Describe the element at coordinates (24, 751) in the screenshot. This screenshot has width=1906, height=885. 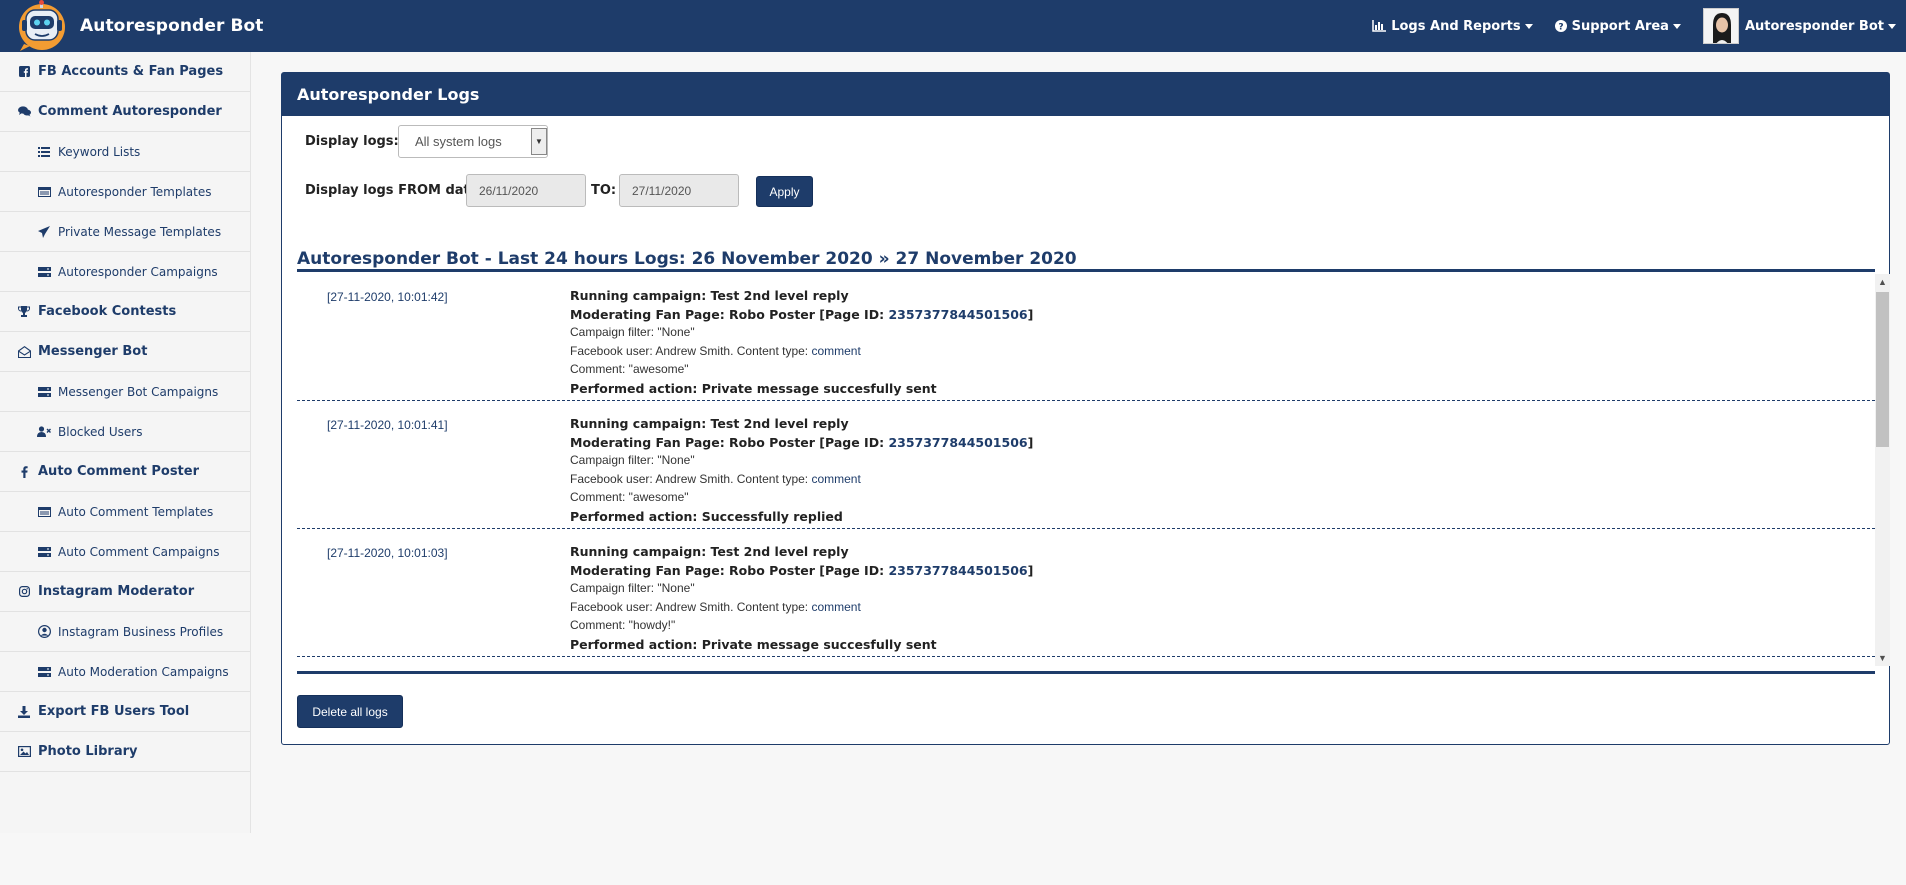
I see `image-icon` at that location.